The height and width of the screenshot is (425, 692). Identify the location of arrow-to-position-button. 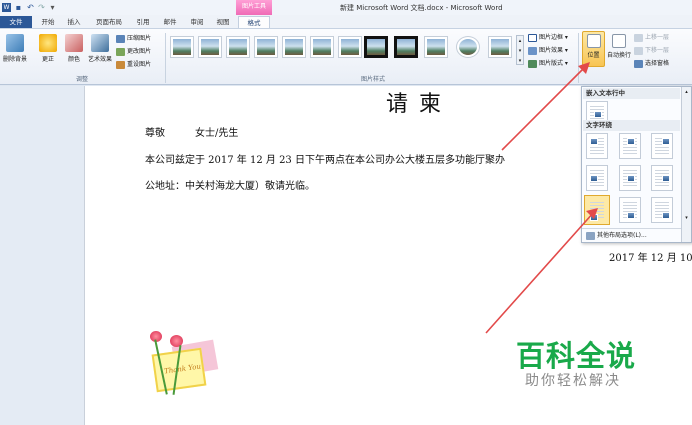
(544, 108).